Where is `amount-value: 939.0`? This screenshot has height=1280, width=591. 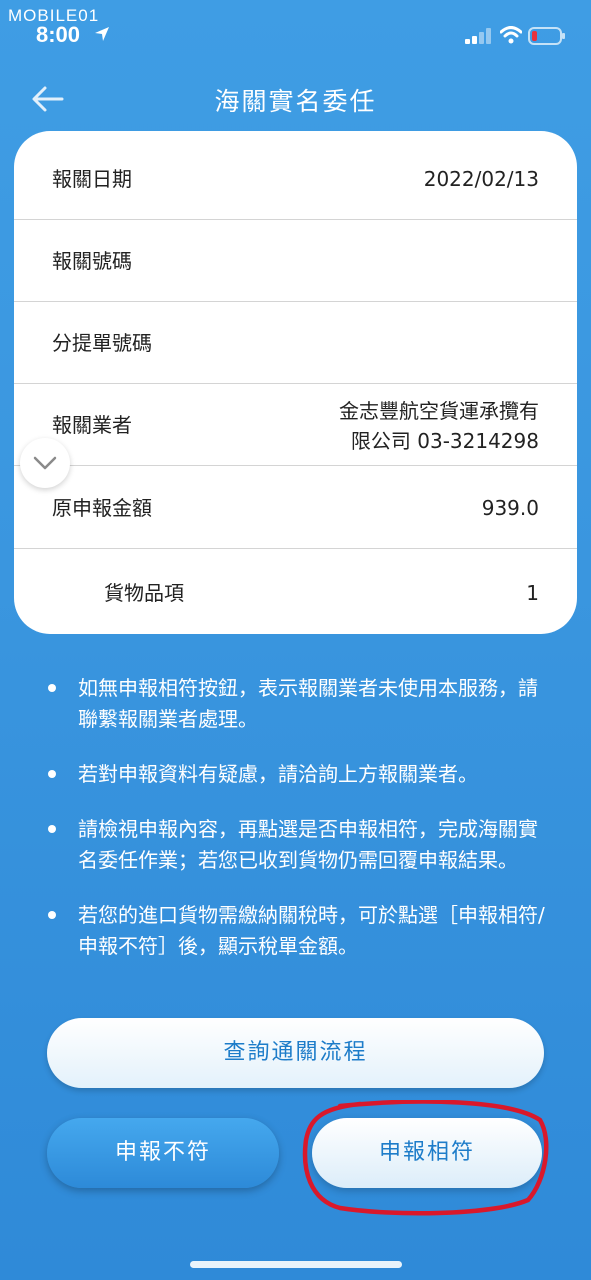 amount-value: 939.0 is located at coordinates (510, 508).